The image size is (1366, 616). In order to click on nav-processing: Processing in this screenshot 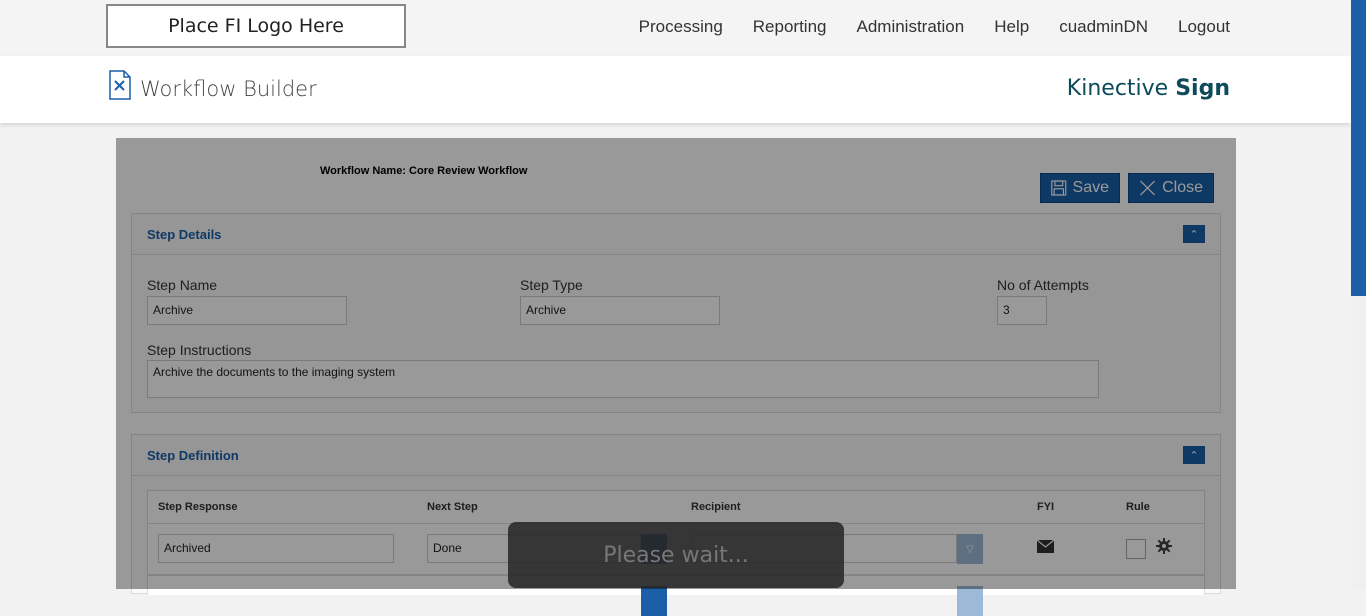, I will do `click(681, 27)`.